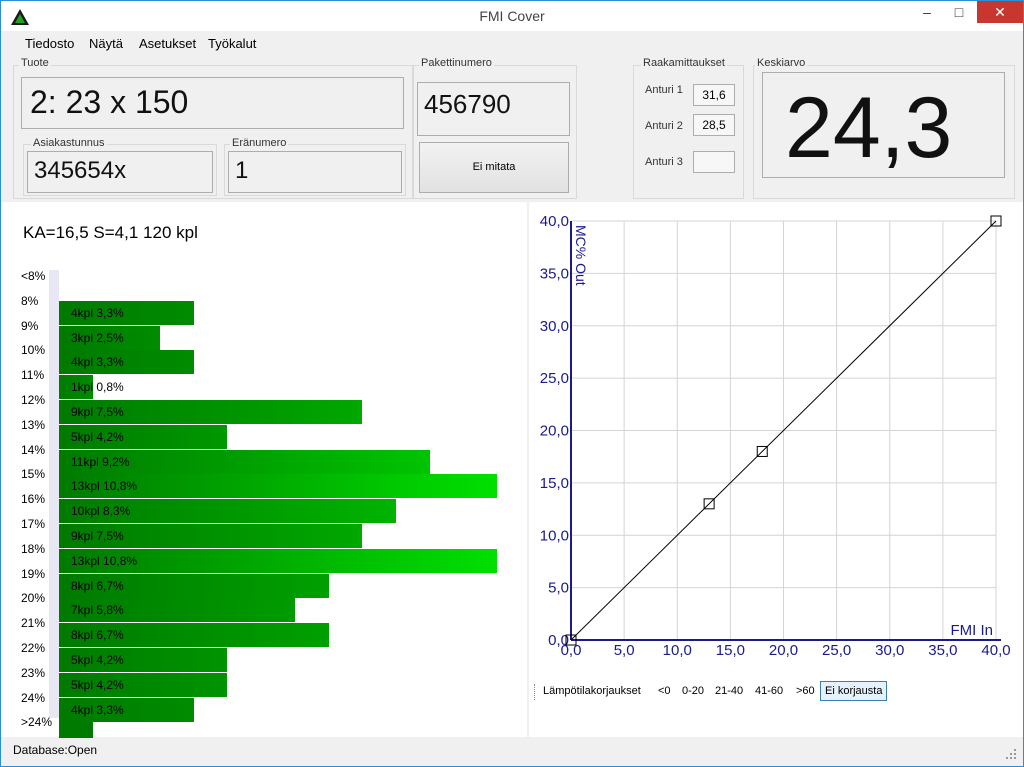 This screenshot has height=767, width=1024. Describe the element at coordinates (783, 650) in the screenshot. I see `x-tick-label: 20,0` at that location.